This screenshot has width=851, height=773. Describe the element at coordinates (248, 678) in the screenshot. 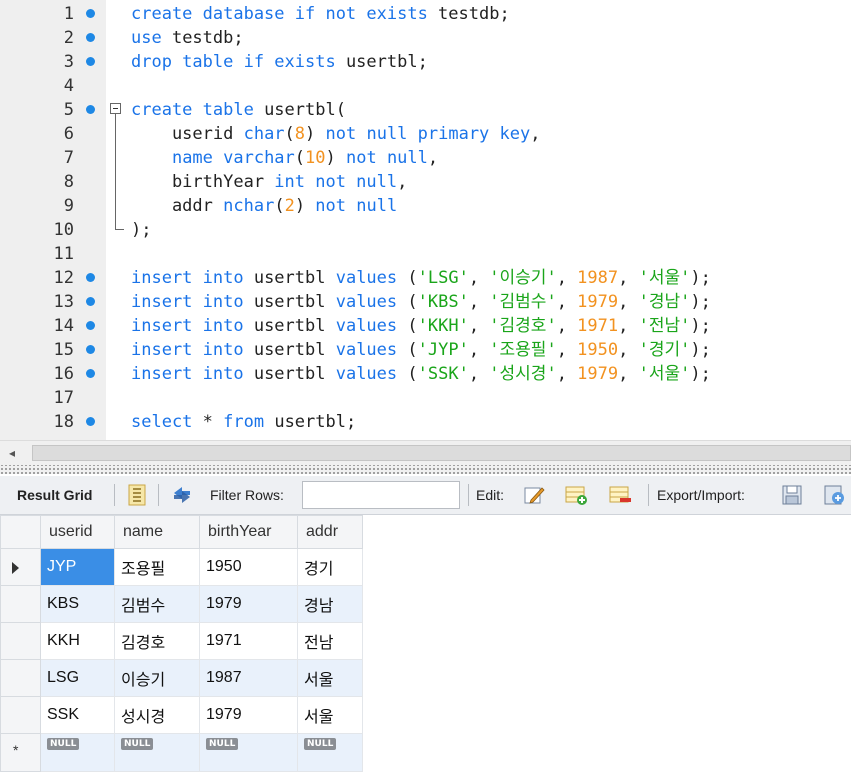

I see `grid-cell-birthyear: 1987` at that location.